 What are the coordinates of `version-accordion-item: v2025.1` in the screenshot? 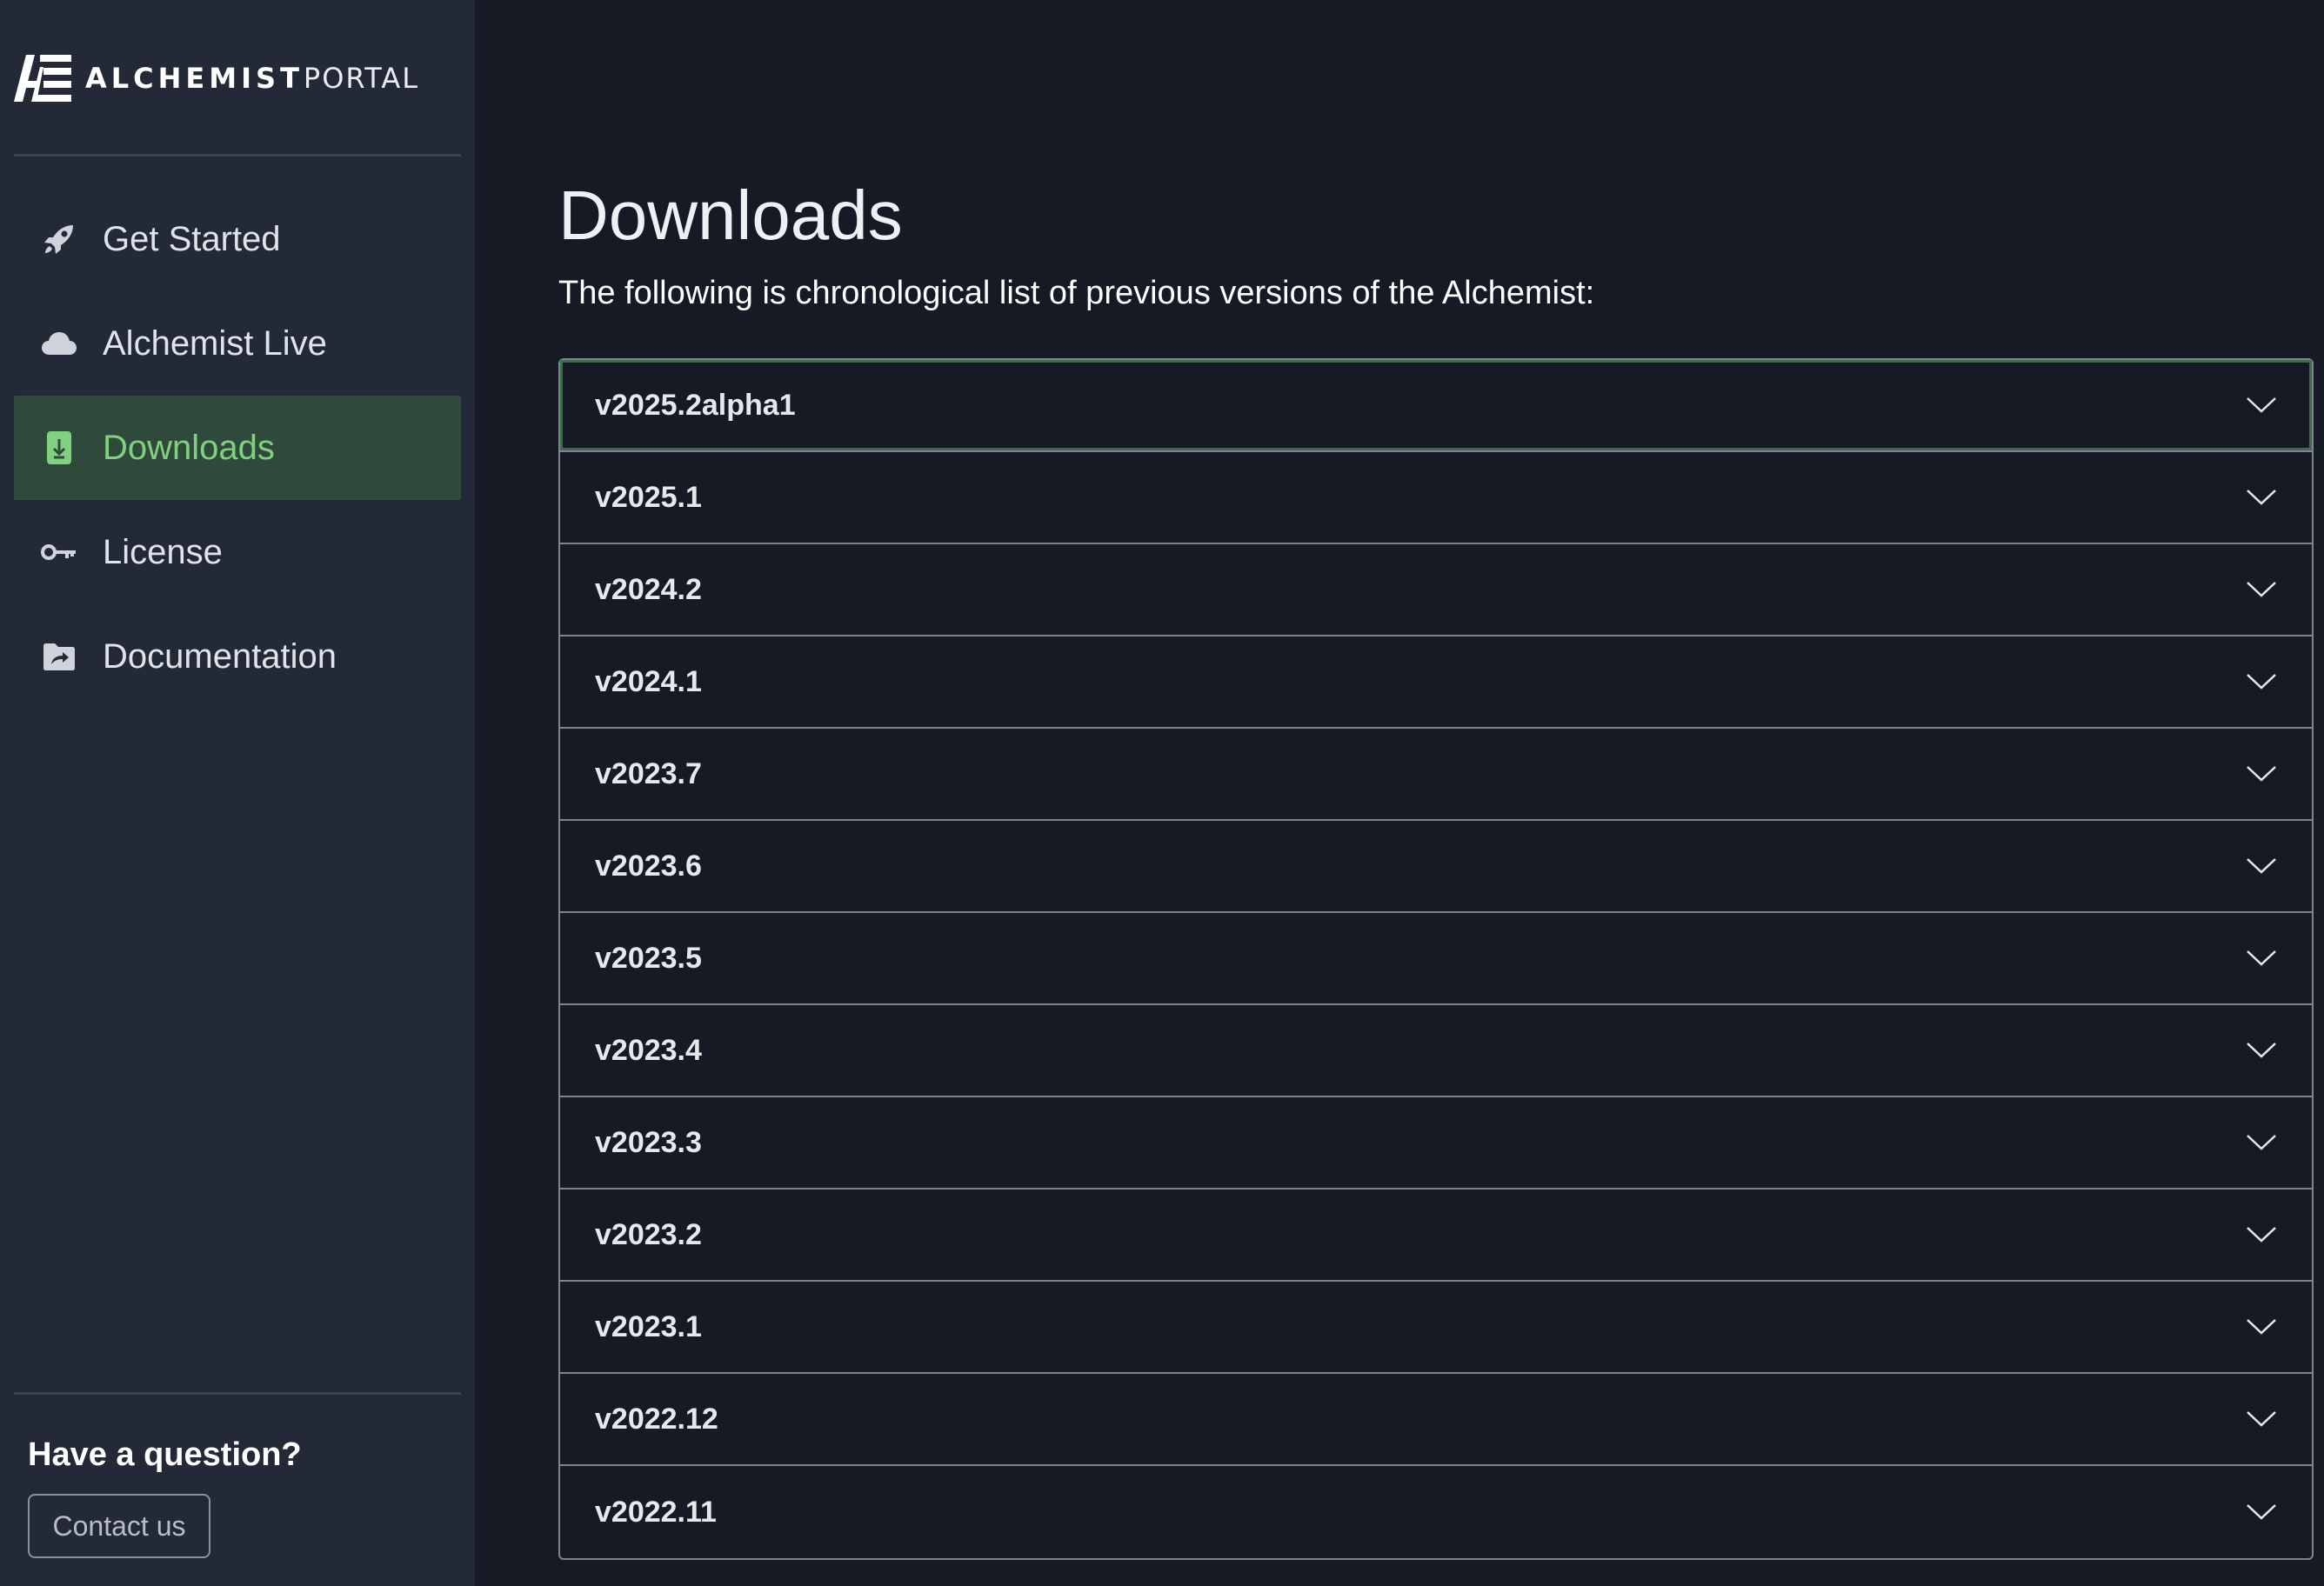 It's located at (1436, 498).